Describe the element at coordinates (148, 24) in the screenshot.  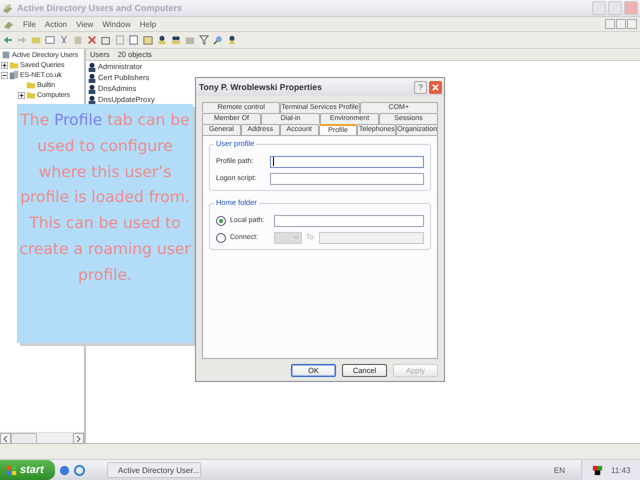
I see `menu-item: Help` at that location.